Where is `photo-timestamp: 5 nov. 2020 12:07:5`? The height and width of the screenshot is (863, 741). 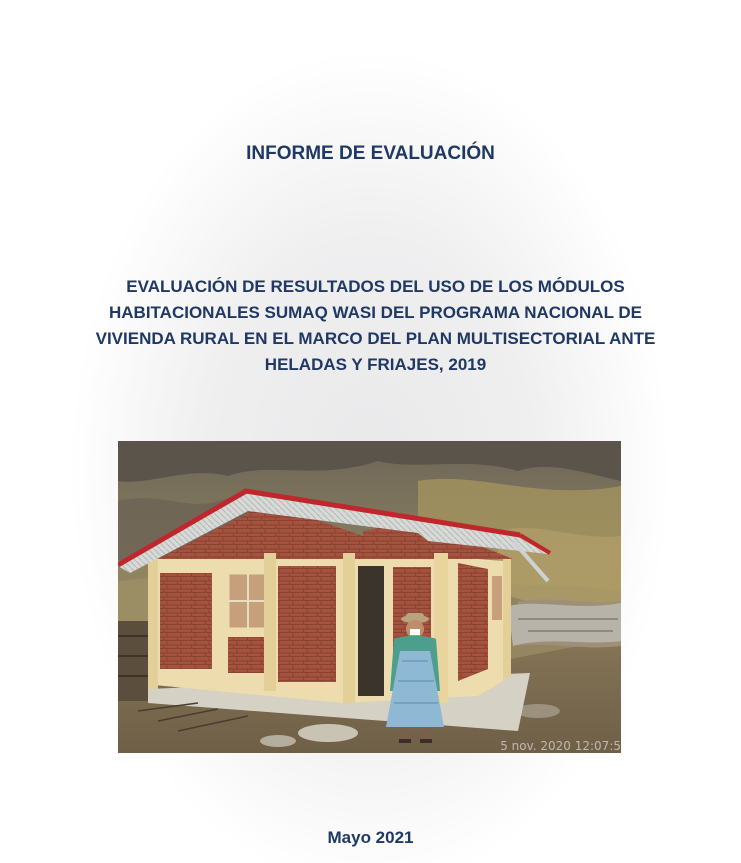 photo-timestamp: 5 nov. 2020 12:07:5 is located at coordinates (560, 746).